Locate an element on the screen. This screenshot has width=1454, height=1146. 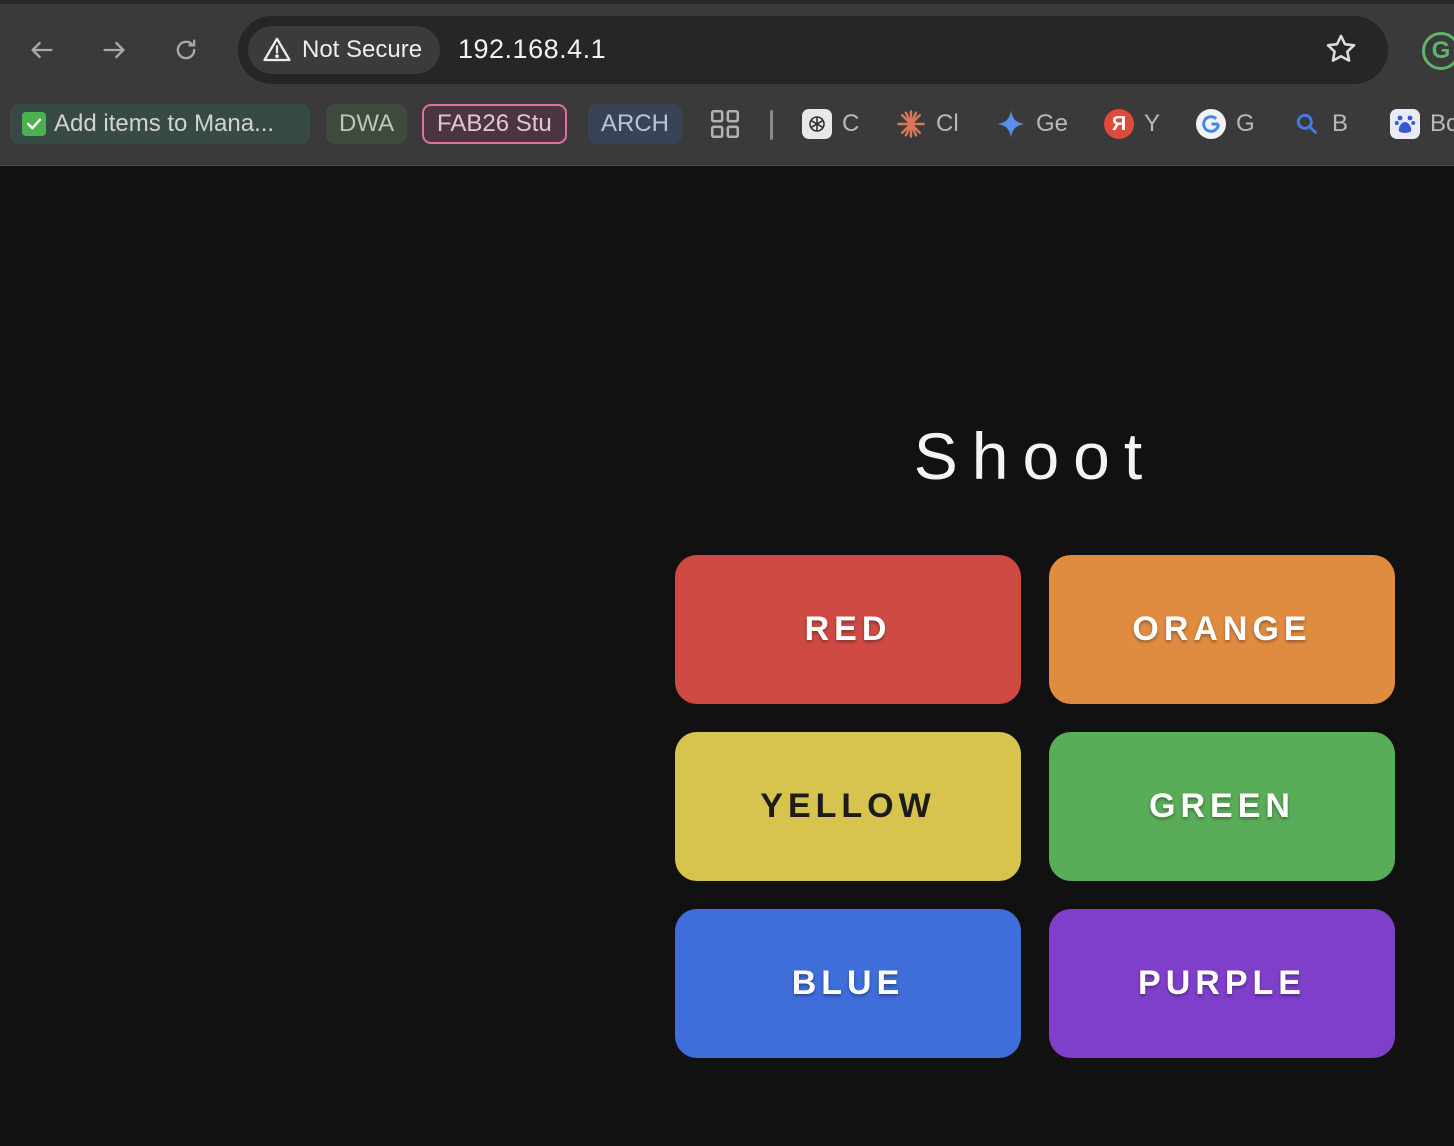
bookmark-label: ARCH is located at coordinates (635, 123).